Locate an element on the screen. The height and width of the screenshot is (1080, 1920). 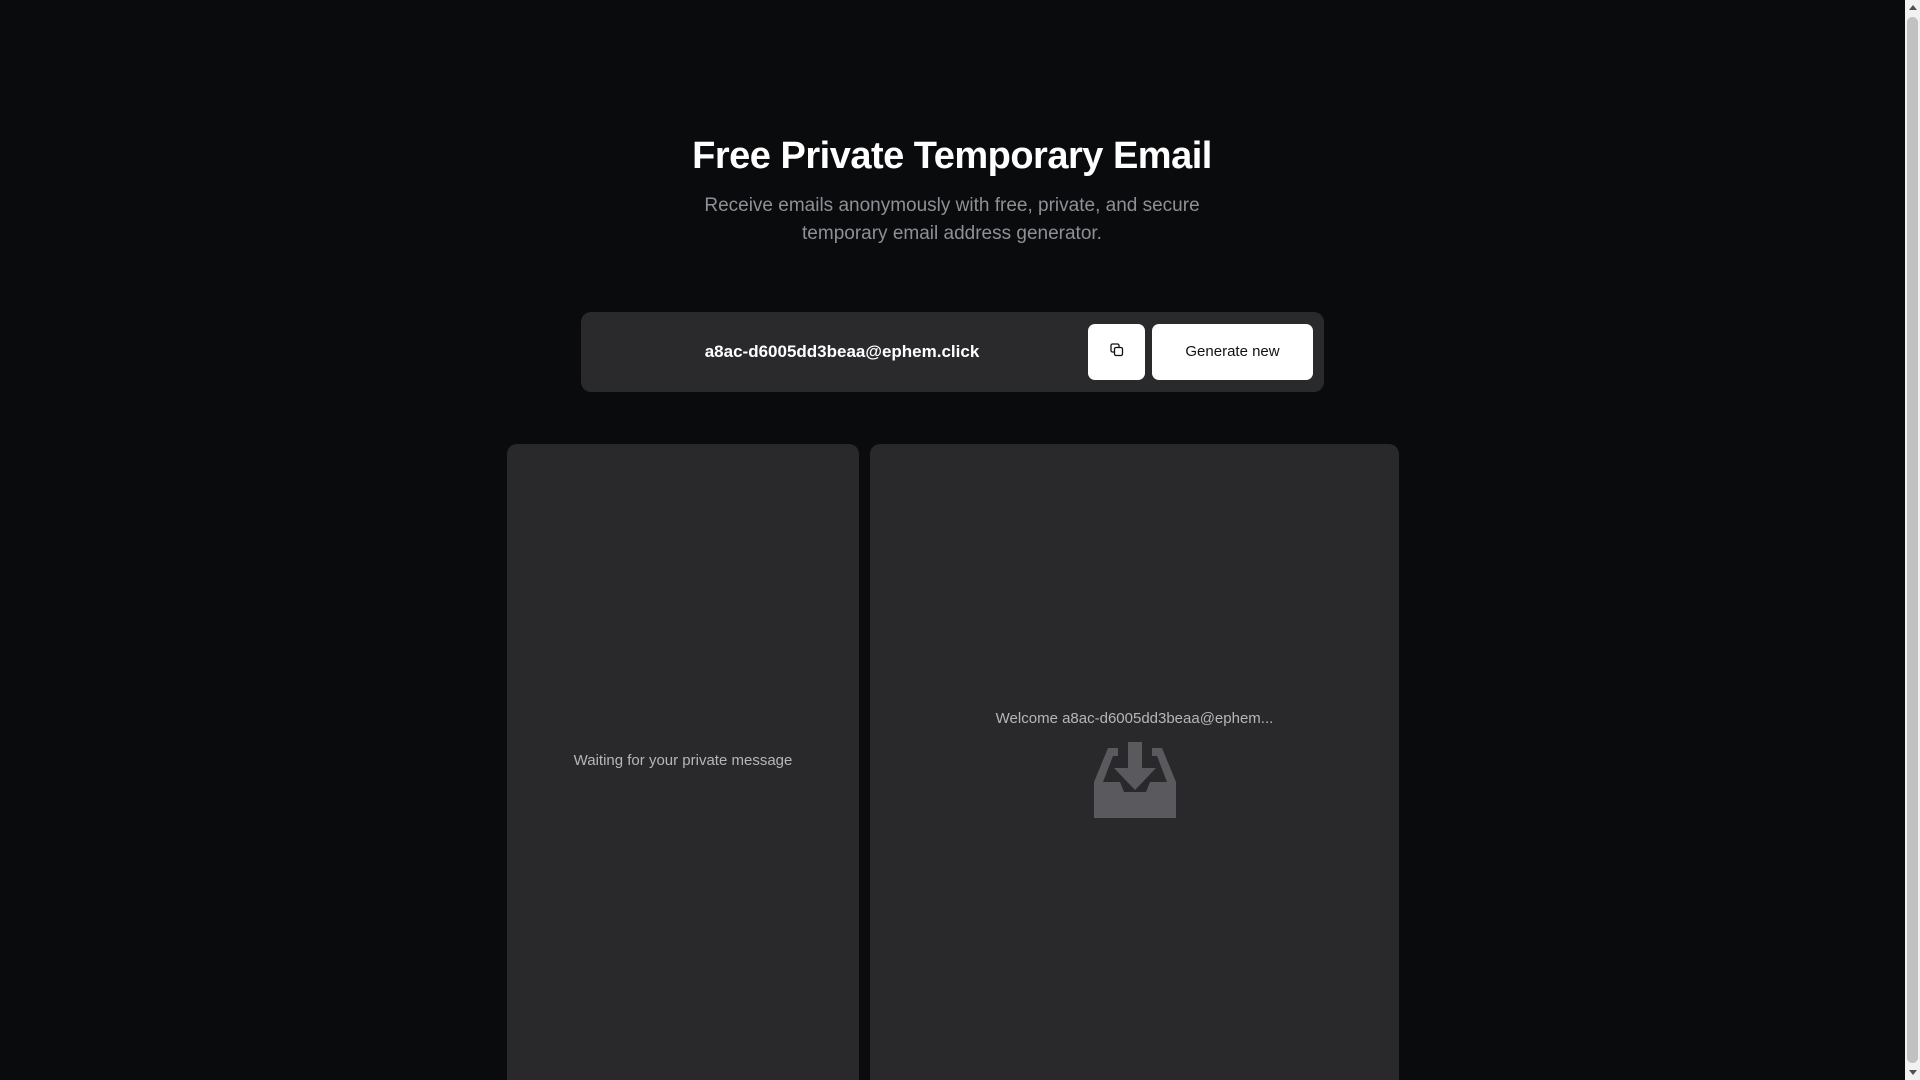
scroll-down-arrow-icon is located at coordinates (1912, 1072).